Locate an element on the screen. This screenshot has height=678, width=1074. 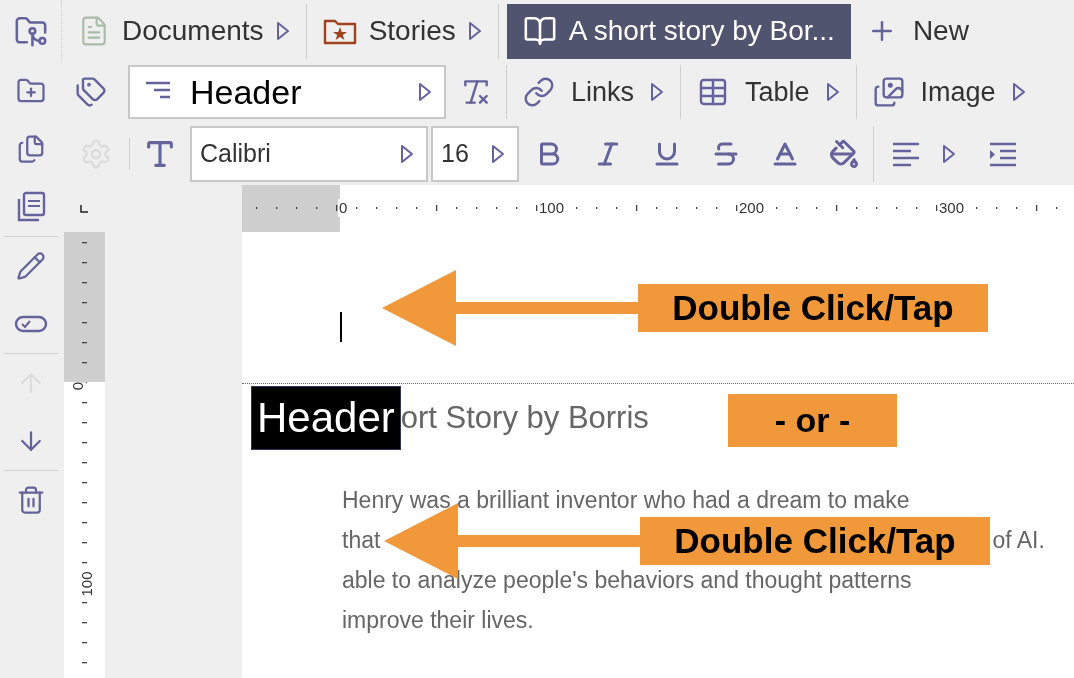
new-button: New is located at coordinates (917, 31).